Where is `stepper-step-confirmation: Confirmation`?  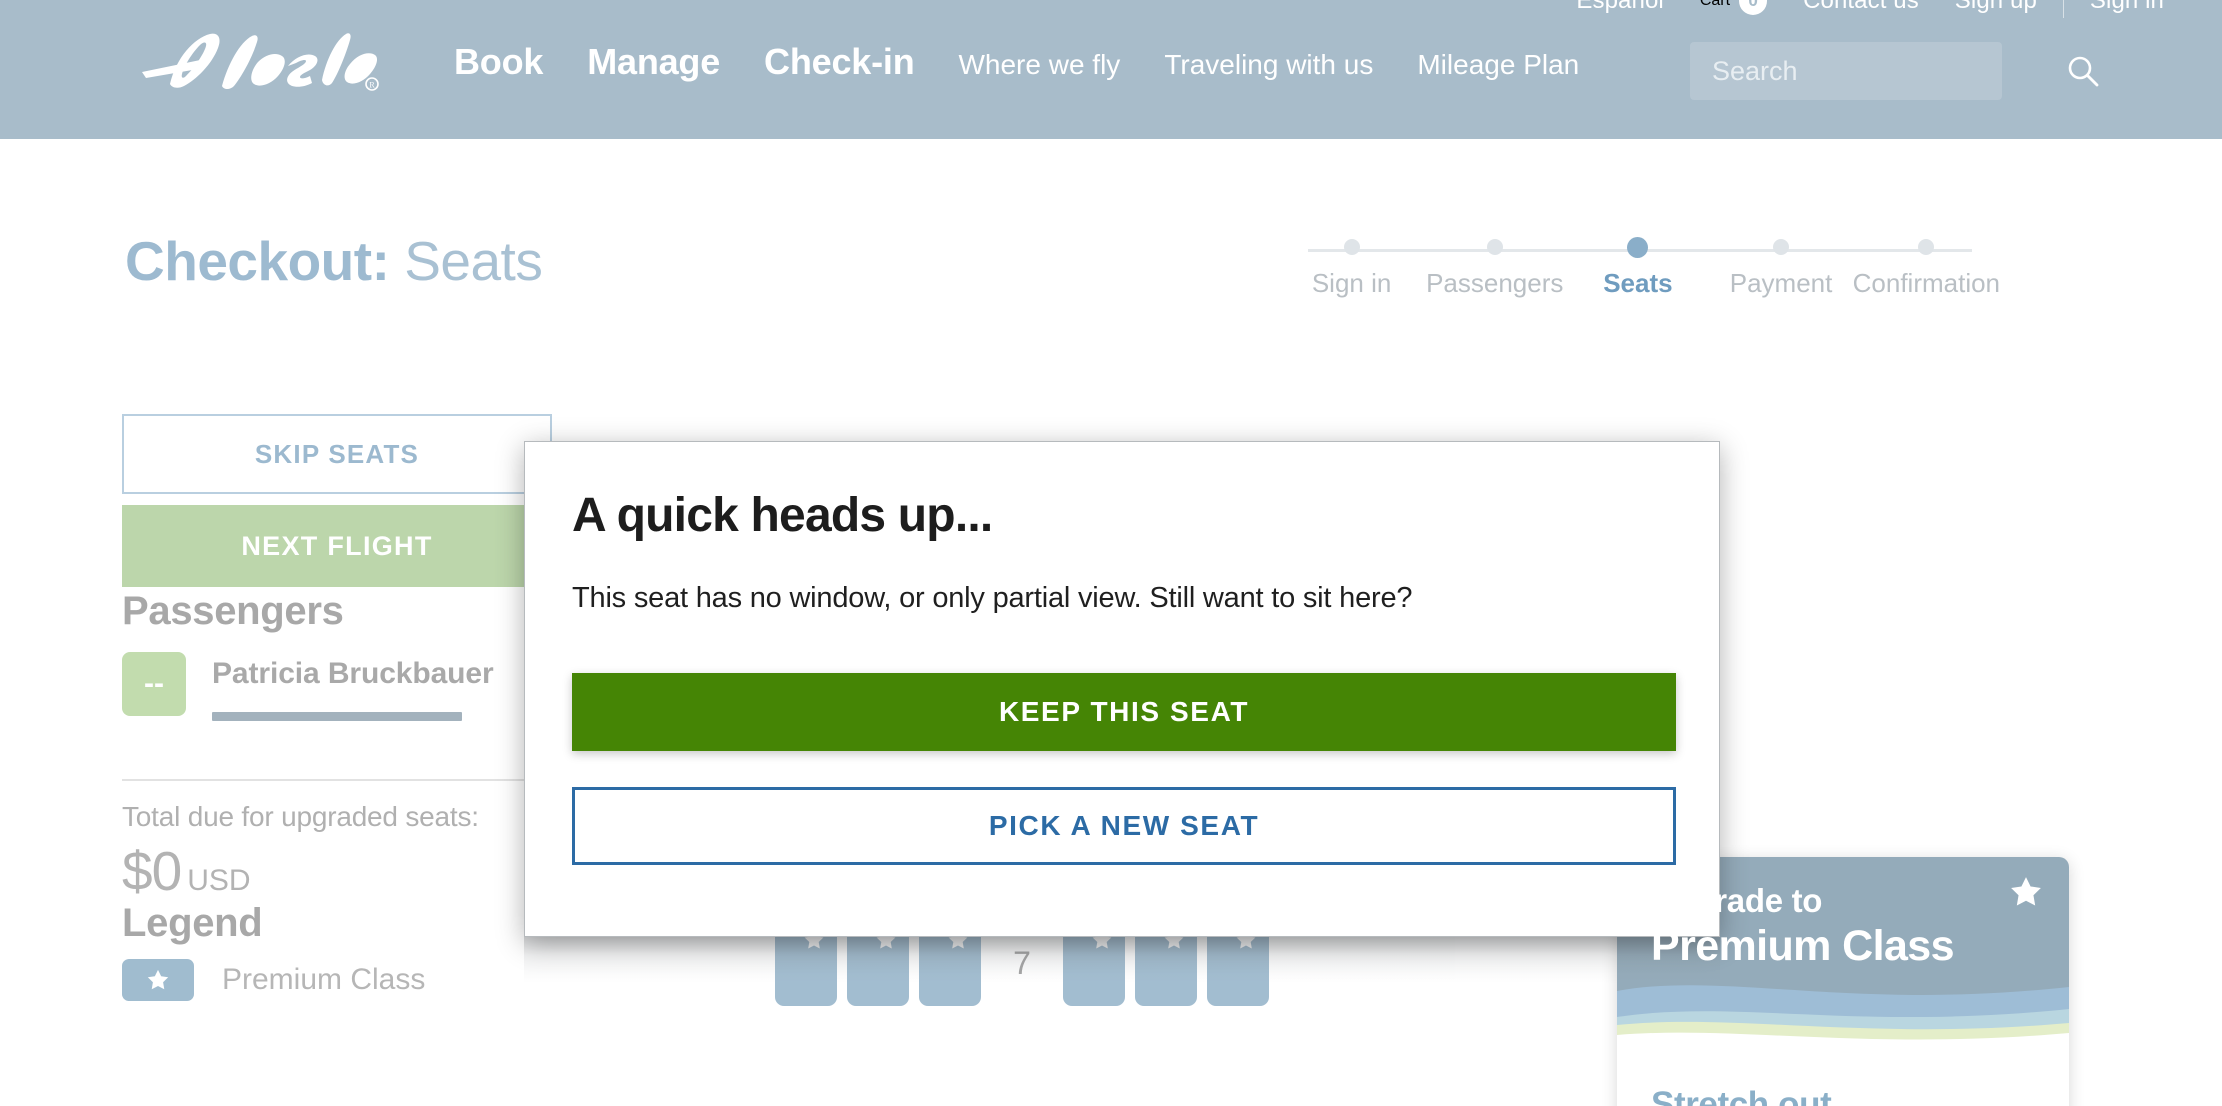
stepper-step-confirmation: Confirmation is located at coordinates (1926, 269).